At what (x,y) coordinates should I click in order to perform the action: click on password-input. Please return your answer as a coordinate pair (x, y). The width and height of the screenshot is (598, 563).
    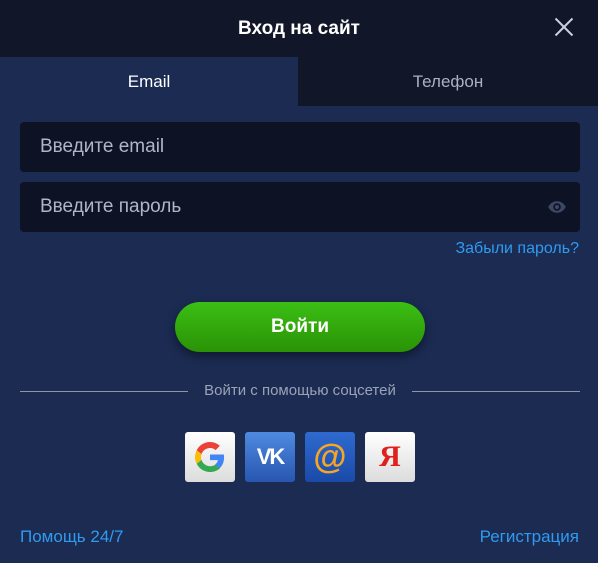
    Looking at the image, I should click on (300, 207).